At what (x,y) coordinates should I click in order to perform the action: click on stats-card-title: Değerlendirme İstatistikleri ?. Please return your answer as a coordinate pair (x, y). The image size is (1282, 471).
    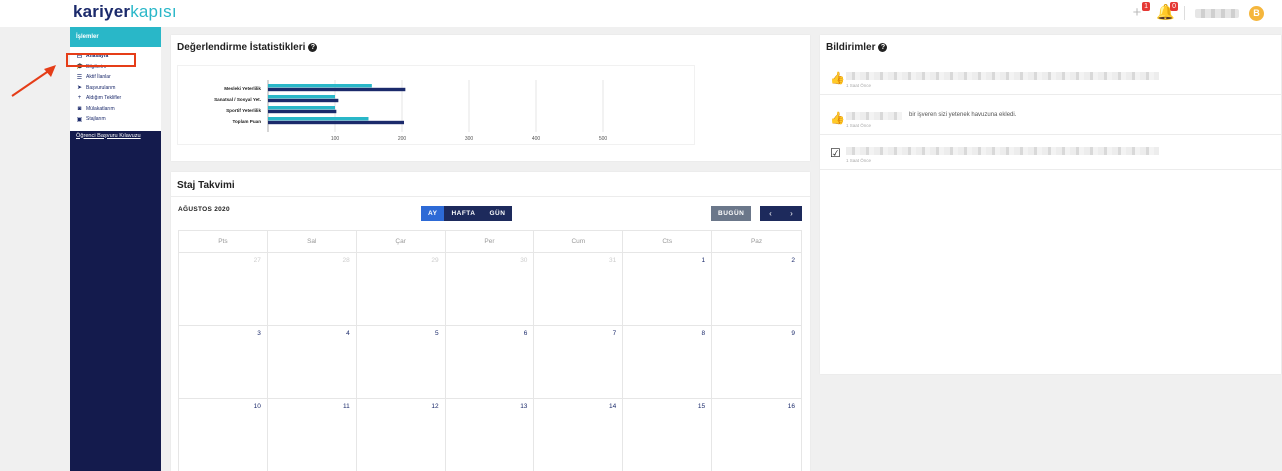
    Looking at the image, I should click on (490, 44).